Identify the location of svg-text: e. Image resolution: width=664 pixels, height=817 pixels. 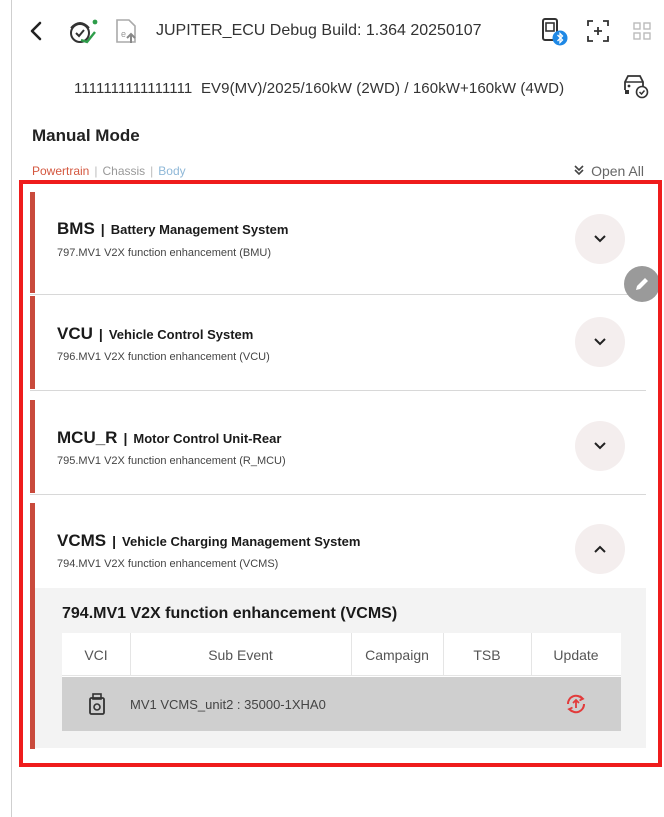
(123, 34).